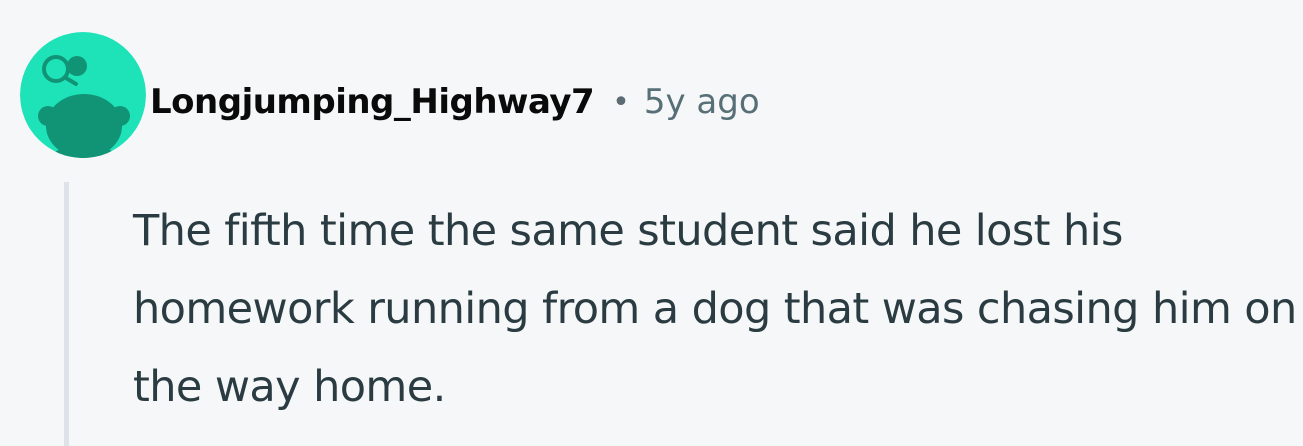 This screenshot has width=1303, height=446. I want to click on comment-timestamp: 5y ago, so click(702, 102).